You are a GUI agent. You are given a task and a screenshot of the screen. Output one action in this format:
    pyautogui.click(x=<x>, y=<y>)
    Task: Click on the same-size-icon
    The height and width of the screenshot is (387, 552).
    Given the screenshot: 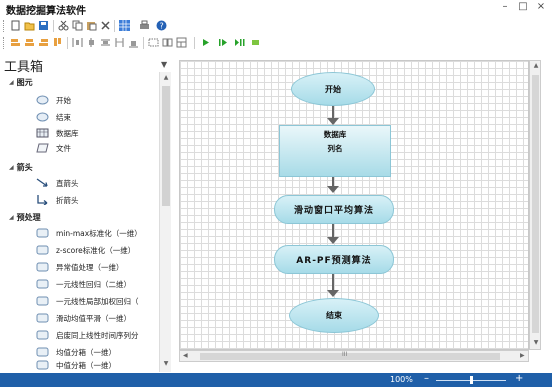 What is the action you would take?
    pyautogui.click(x=133, y=42)
    